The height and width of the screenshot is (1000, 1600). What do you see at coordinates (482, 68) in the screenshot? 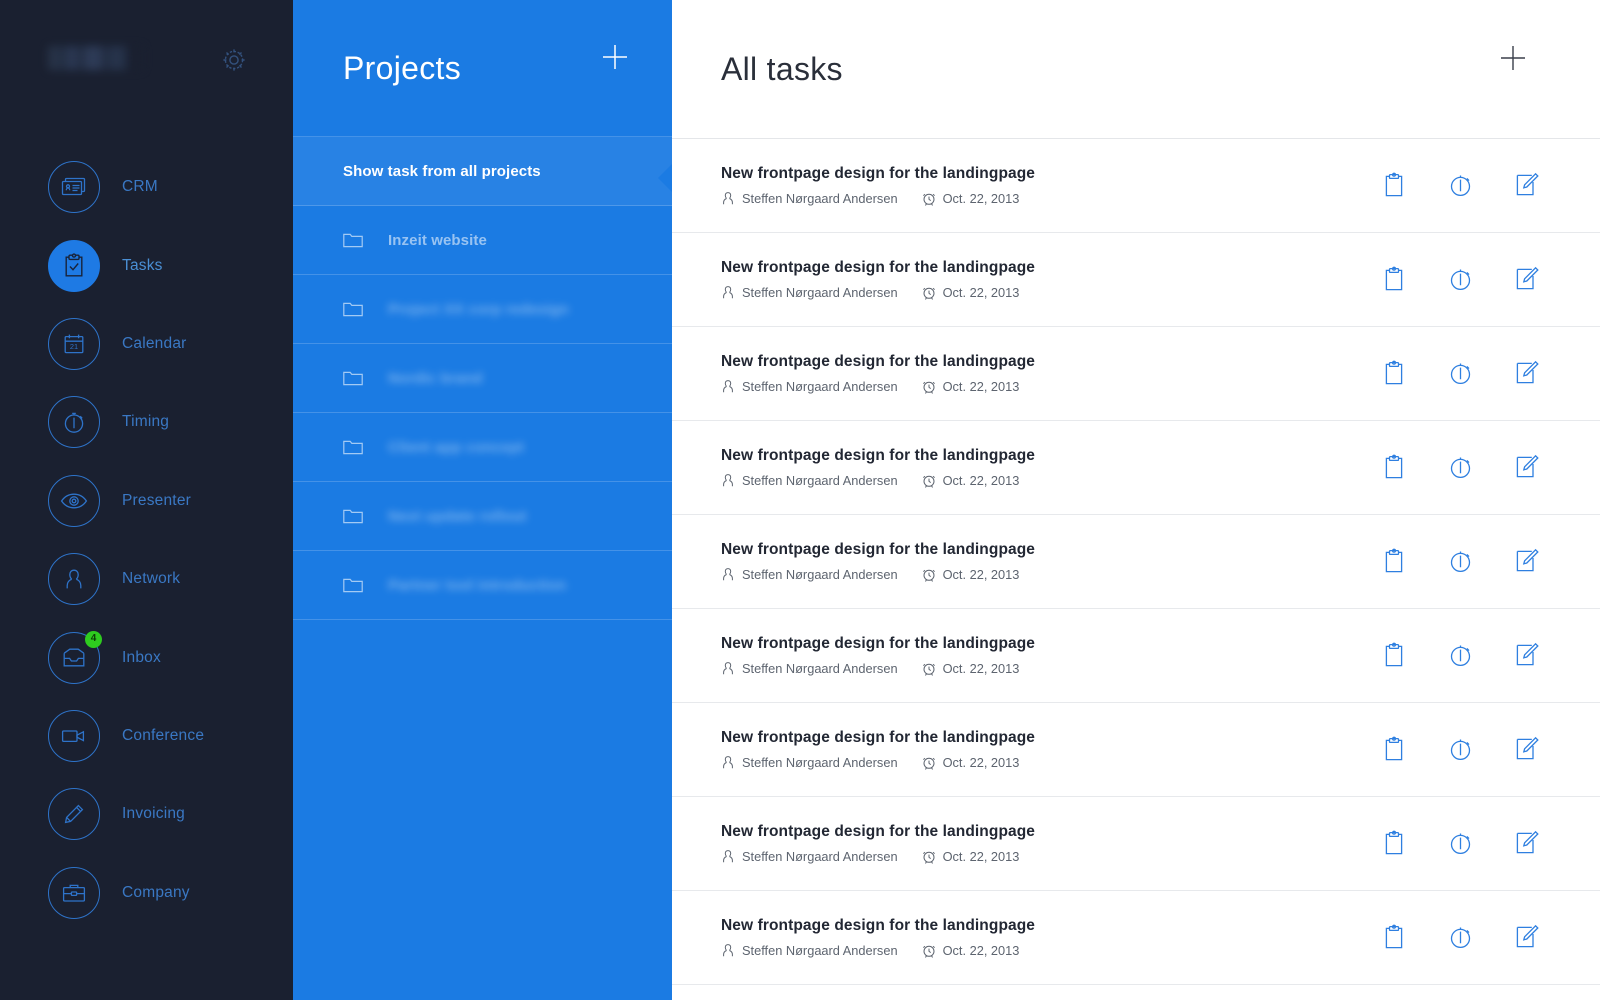
I see `projects-header: Projects` at bounding box center [482, 68].